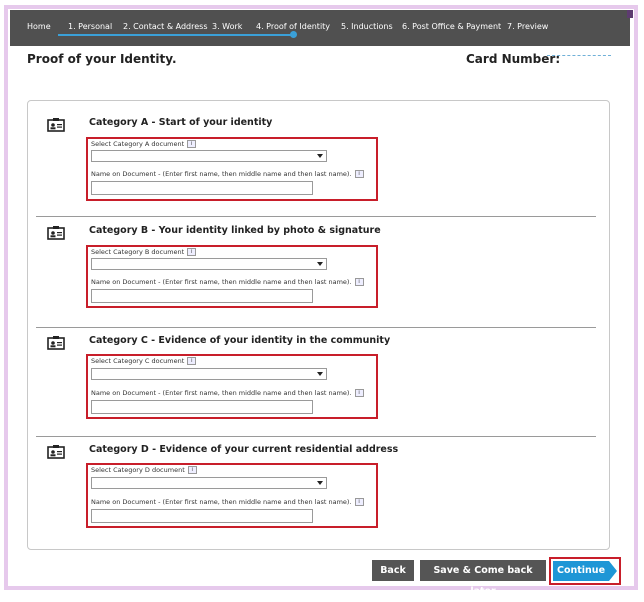 The width and height of the screenshot is (644, 602). I want to click on category-c-select, so click(209, 374).